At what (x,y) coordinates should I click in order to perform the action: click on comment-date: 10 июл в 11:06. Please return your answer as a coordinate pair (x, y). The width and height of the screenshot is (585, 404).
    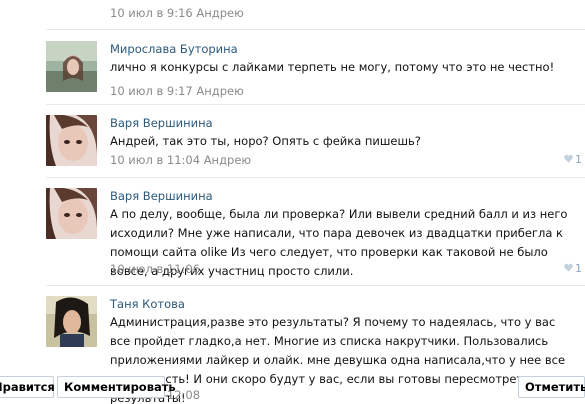
    Looking at the image, I should click on (155, 269).